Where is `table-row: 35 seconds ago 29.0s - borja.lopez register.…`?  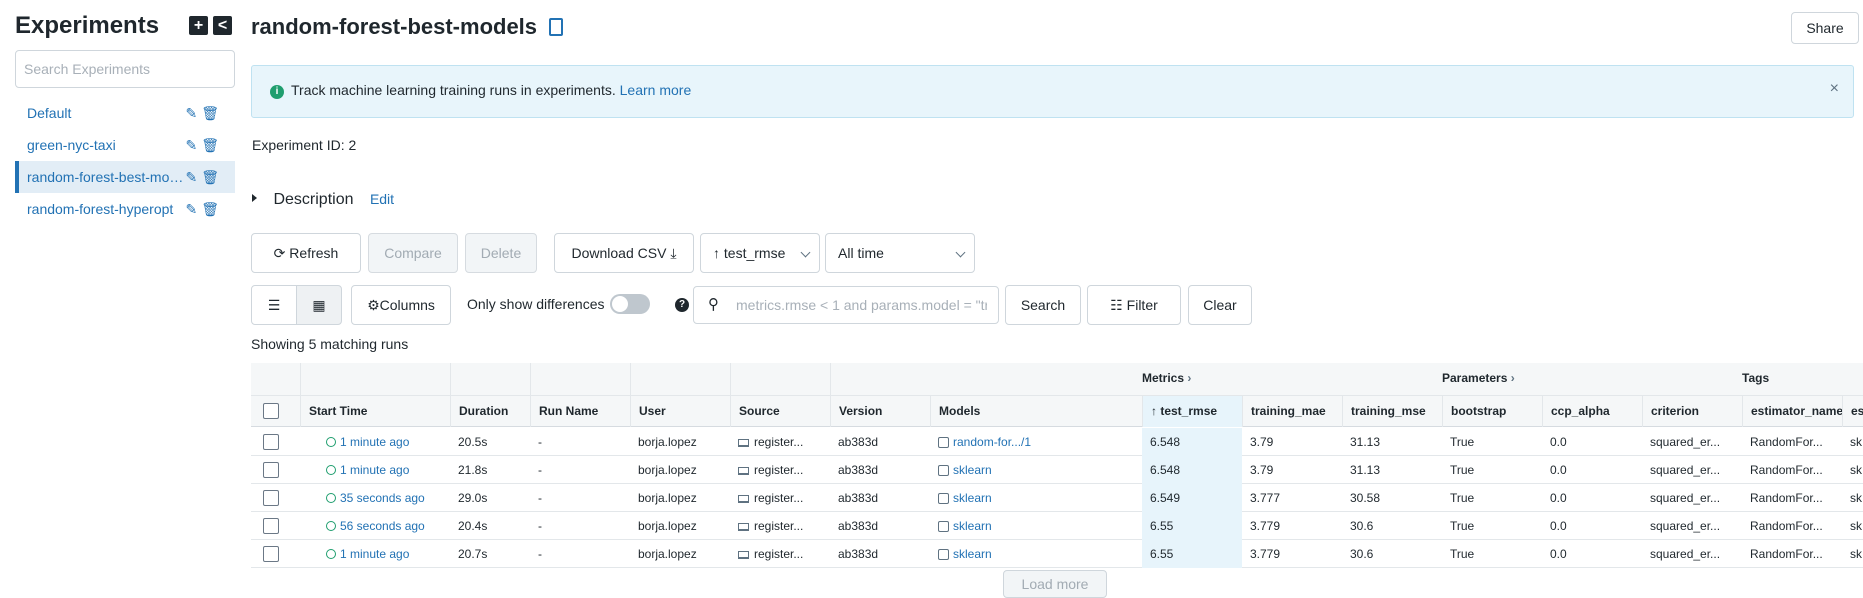
table-row: 35 seconds ago 29.0s - borja.lopez register.… is located at coordinates (1057, 498).